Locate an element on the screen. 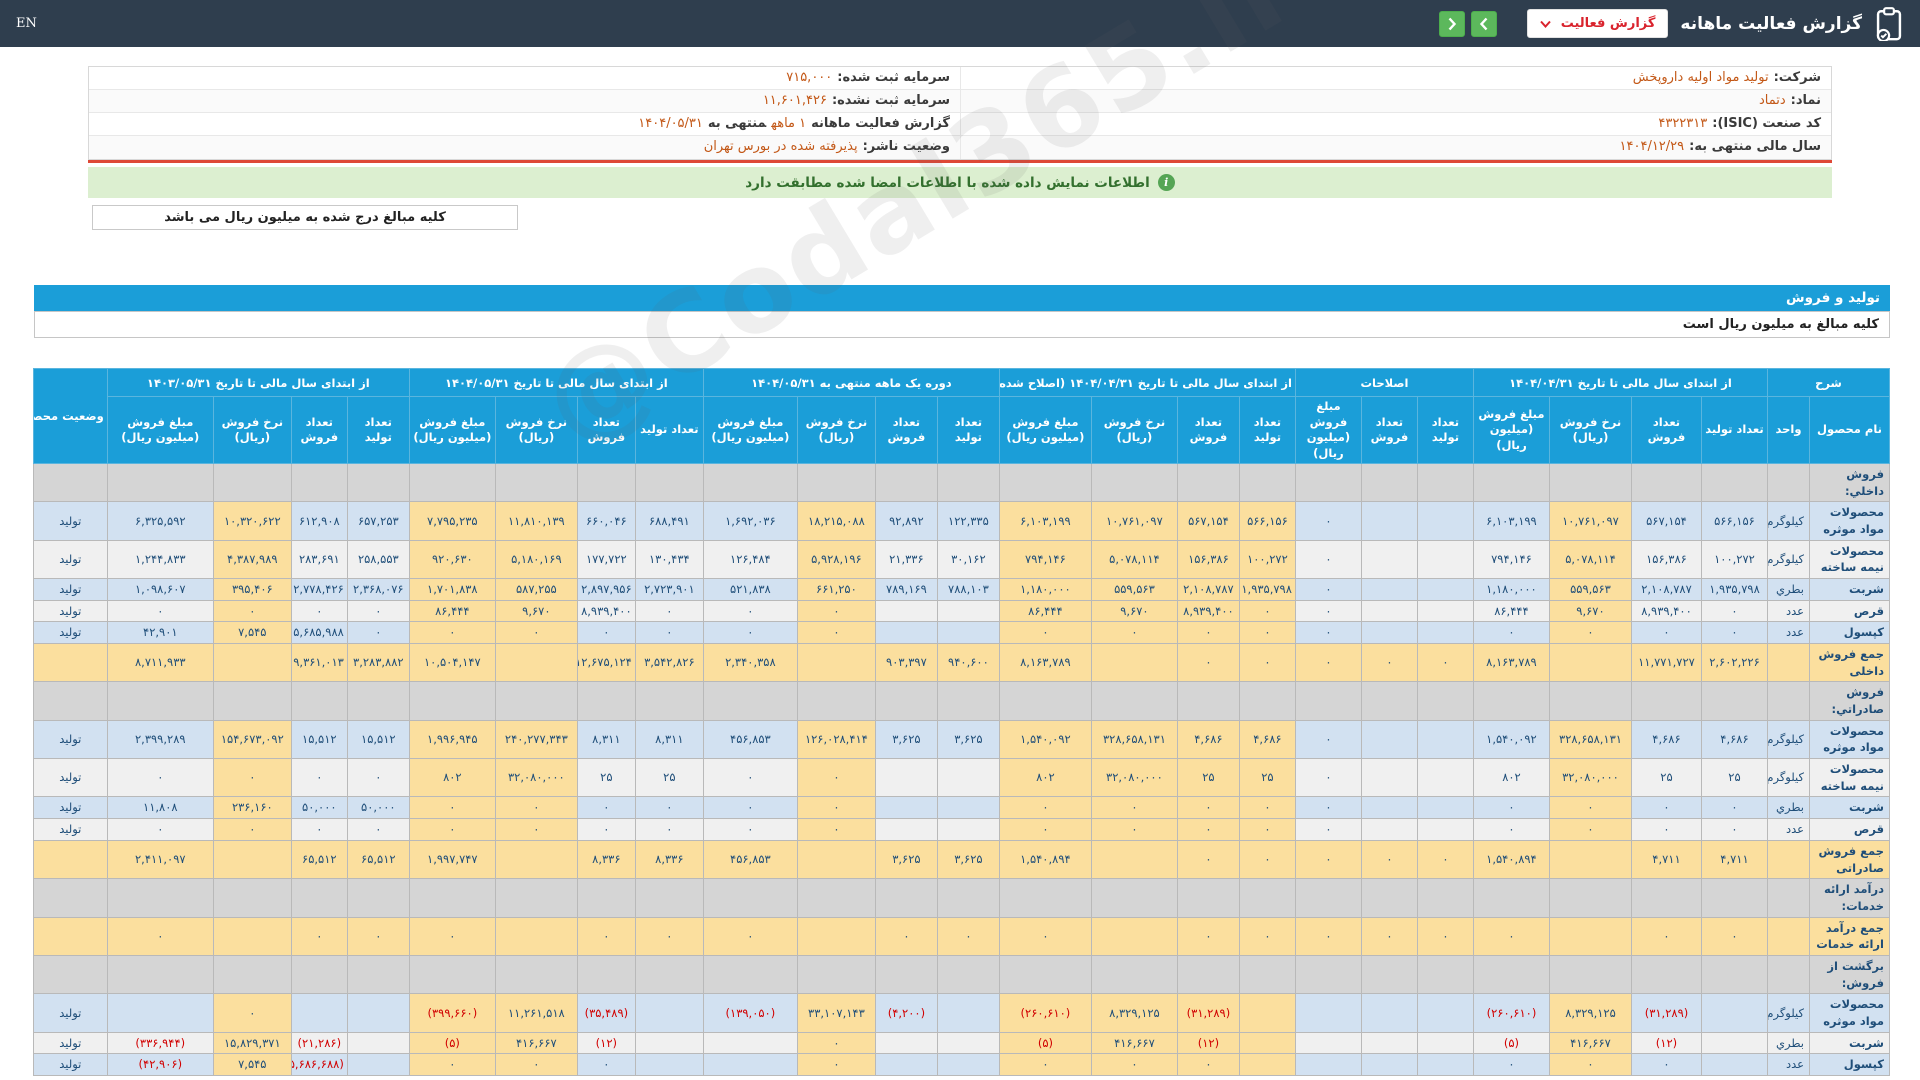 The height and width of the screenshot is (1080, 1920). header-cell: نرخ فروش (ریال) is located at coordinates (836, 430).